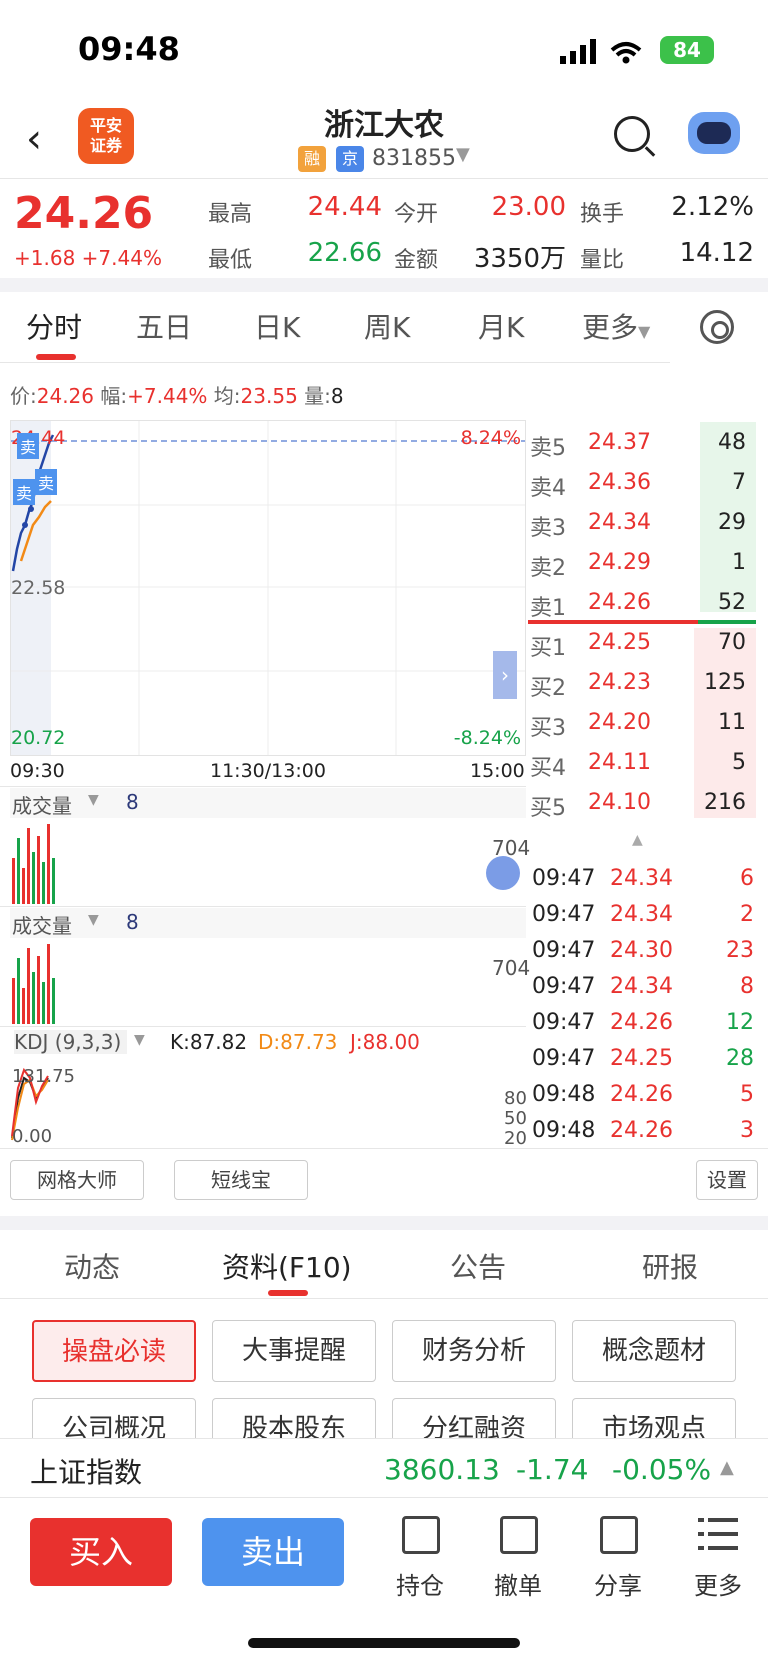 Image resolution: width=768 pixels, height=1663 pixels. What do you see at coordinates (387, 326) in the screenshot?
I see `tab-weekly-k: 周K` at bounding box center [387, 326].